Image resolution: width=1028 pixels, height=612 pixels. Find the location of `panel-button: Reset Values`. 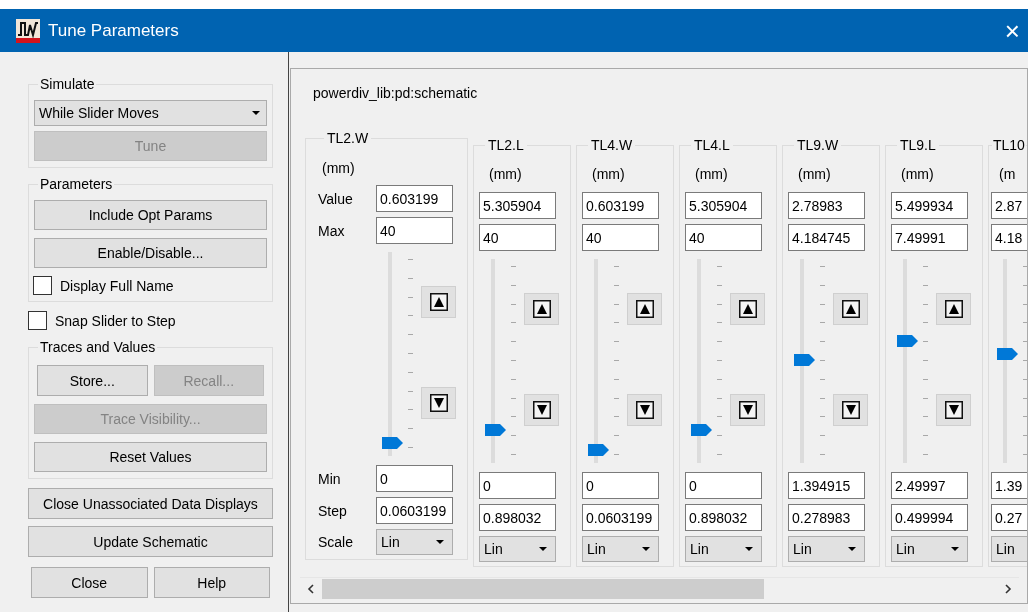

panel-button: Reset Values is located at coordinates (150, 457).